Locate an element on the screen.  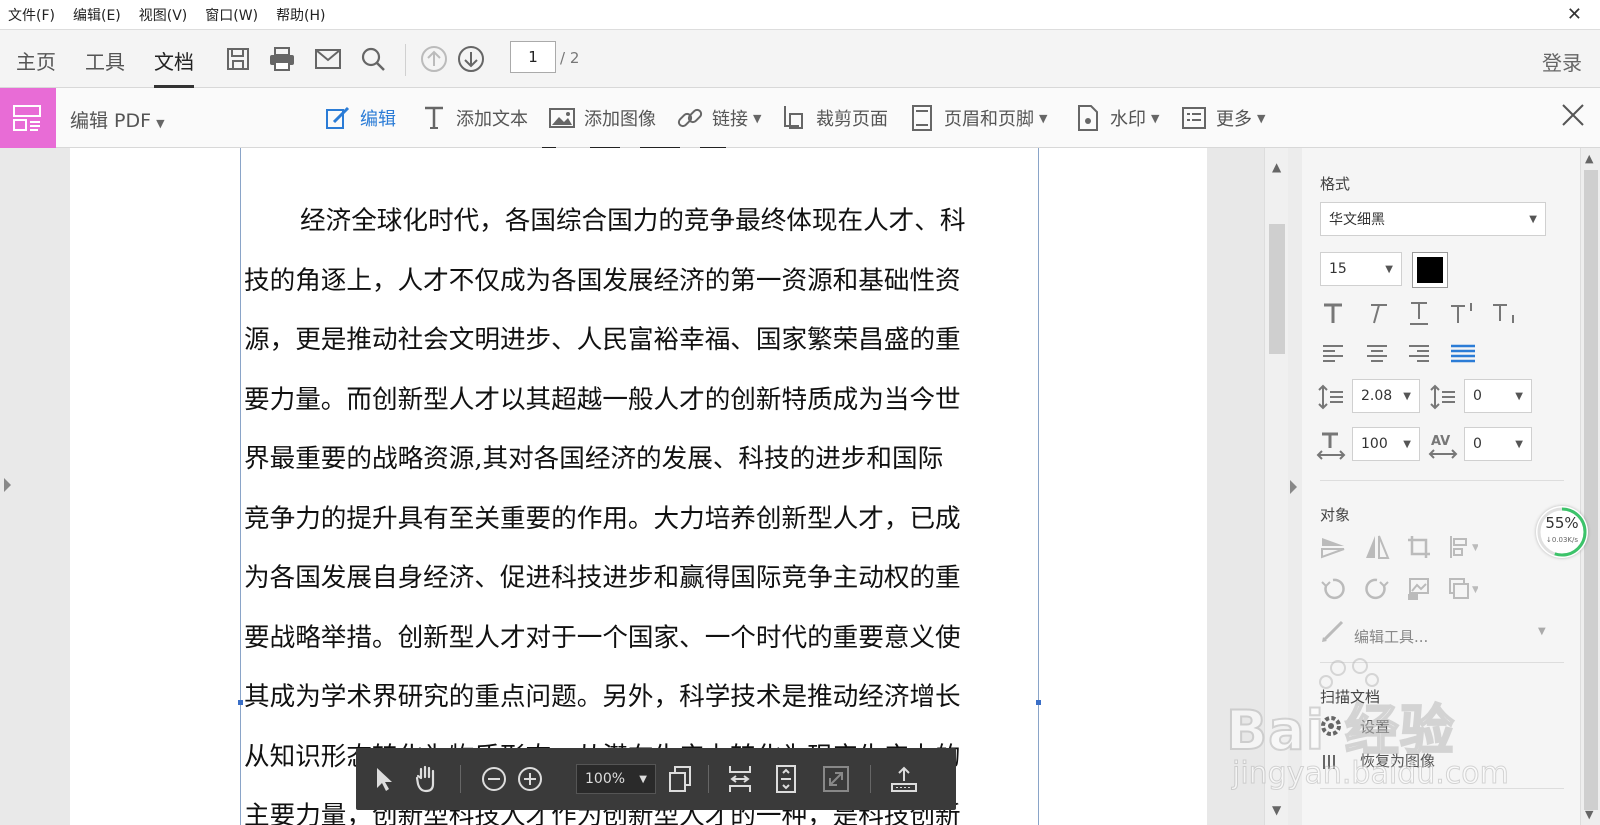
superscript-icon is located at coordinates (1463, 313).